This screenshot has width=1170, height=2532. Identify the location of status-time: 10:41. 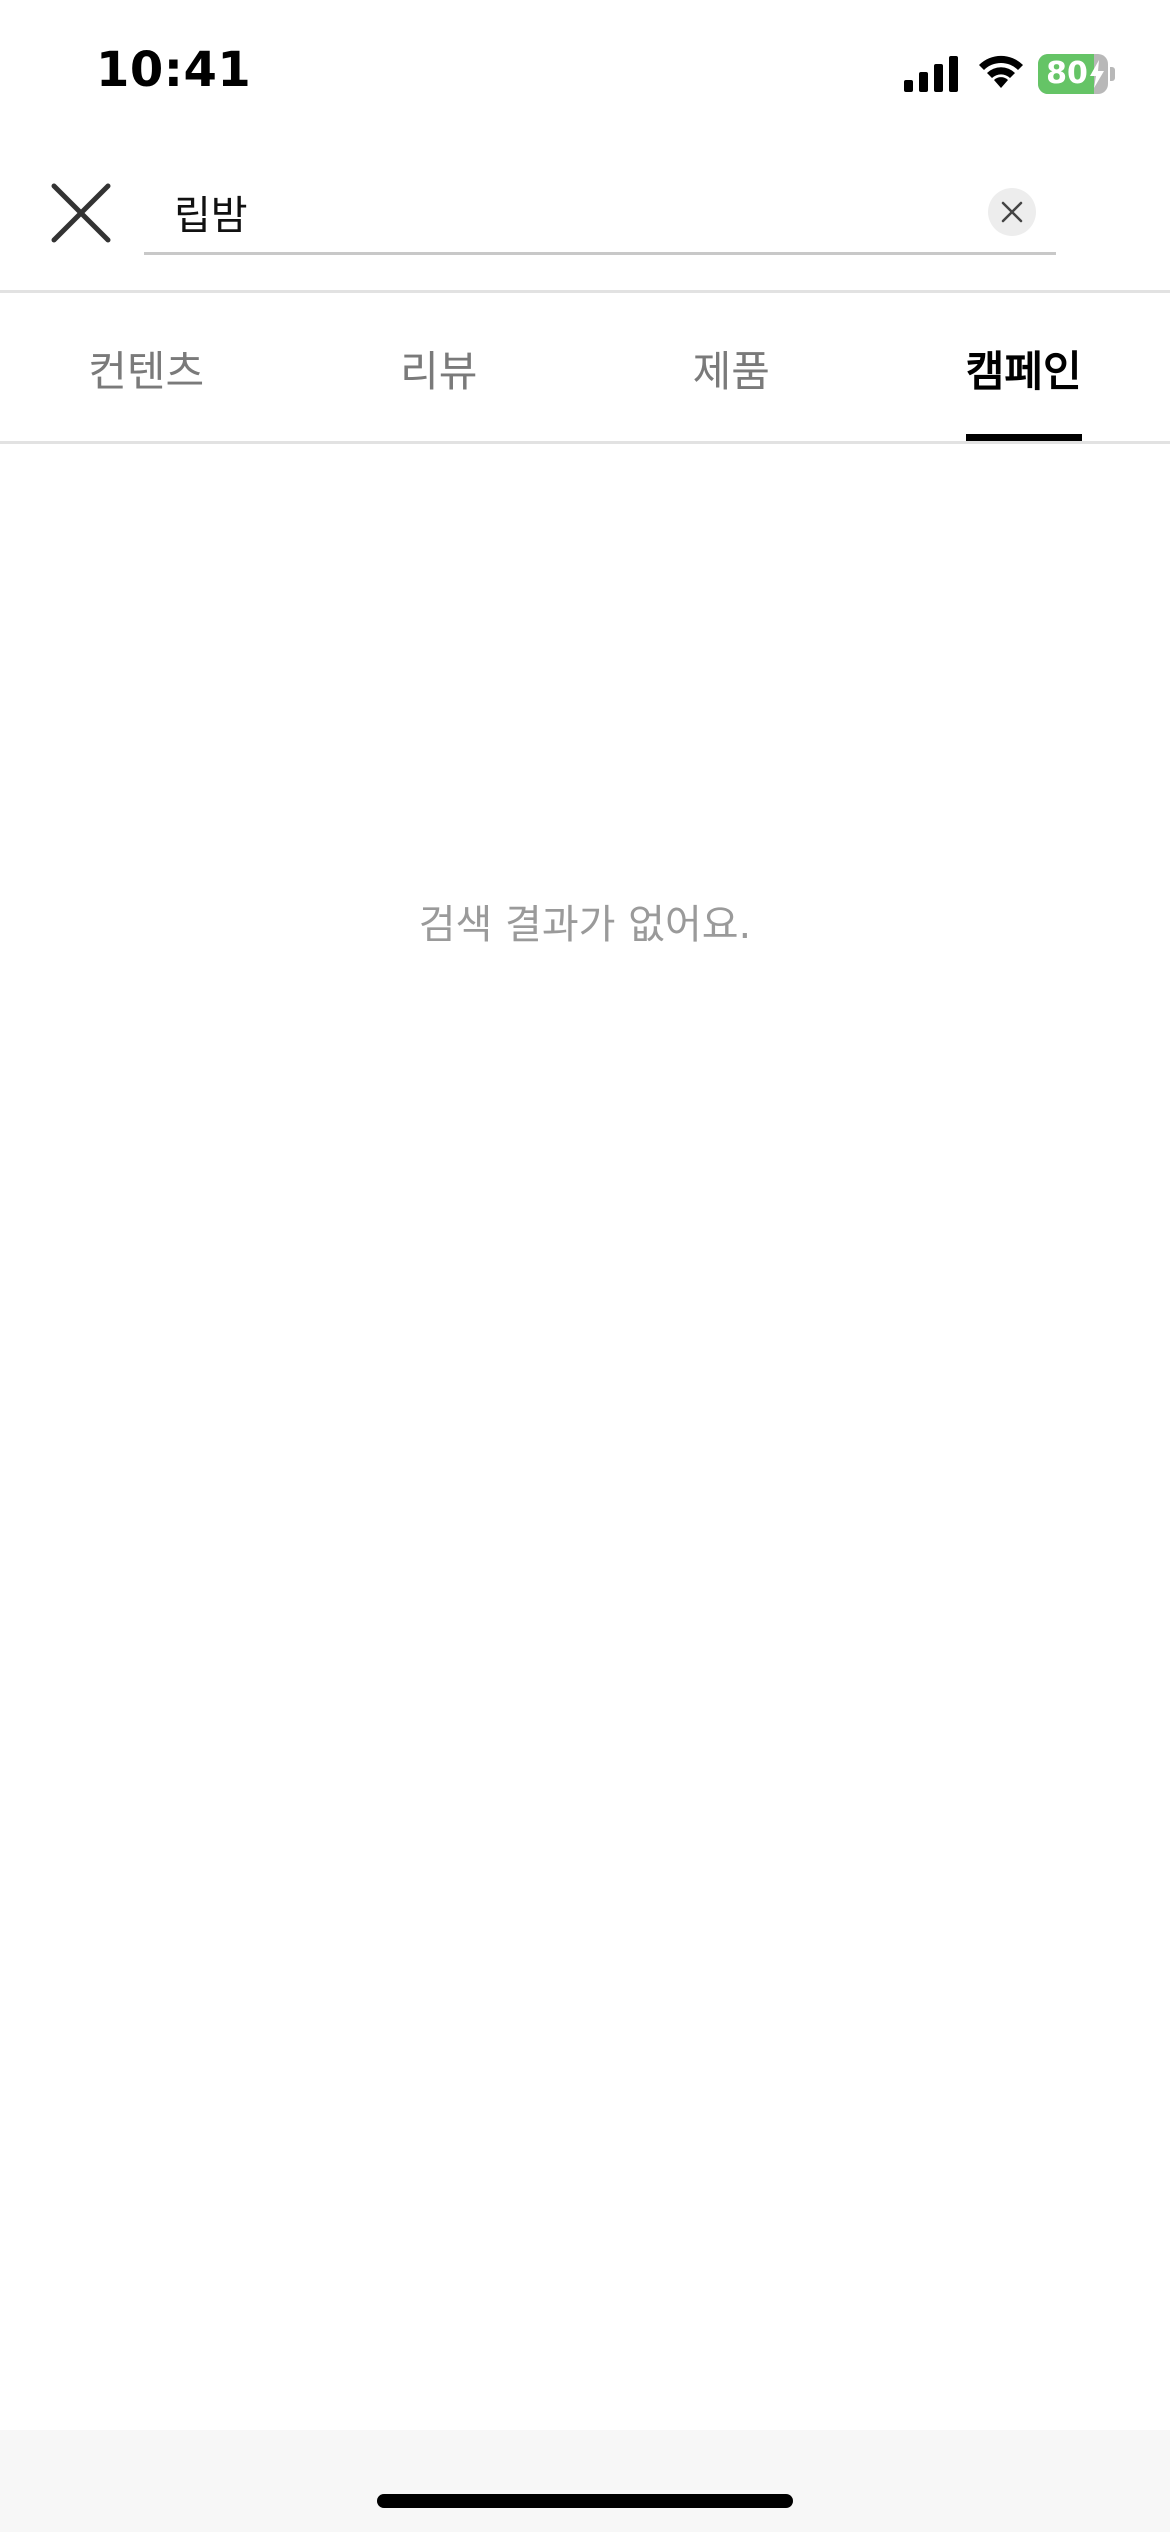
(174, 70).